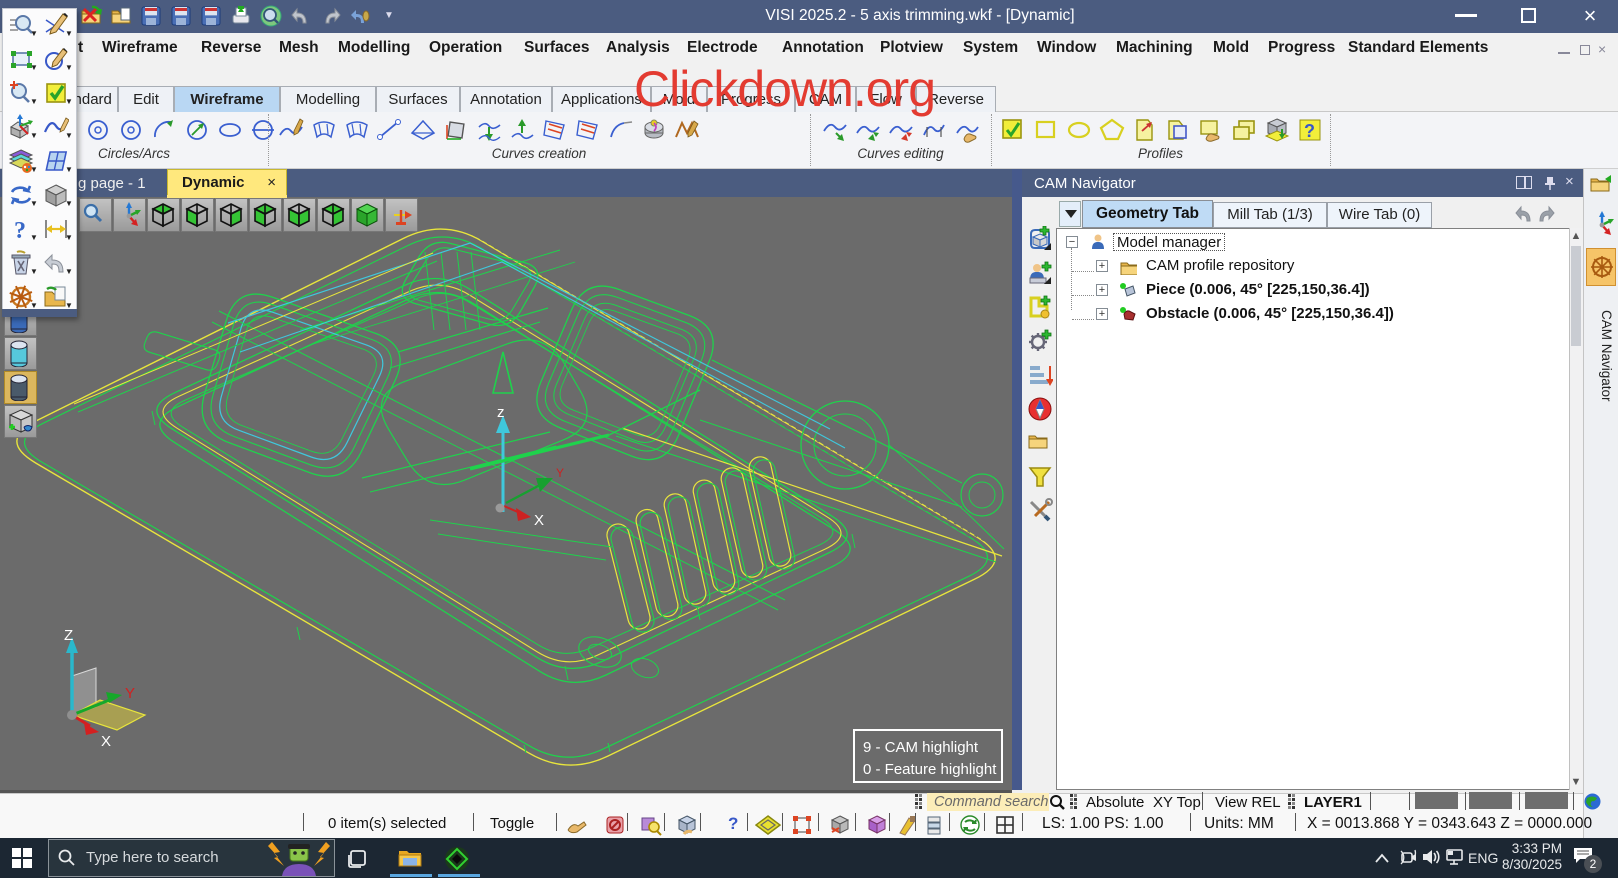  Describe the element at coordinates (501, 412) in the screenshot. I see `svg-text: z` at that location.